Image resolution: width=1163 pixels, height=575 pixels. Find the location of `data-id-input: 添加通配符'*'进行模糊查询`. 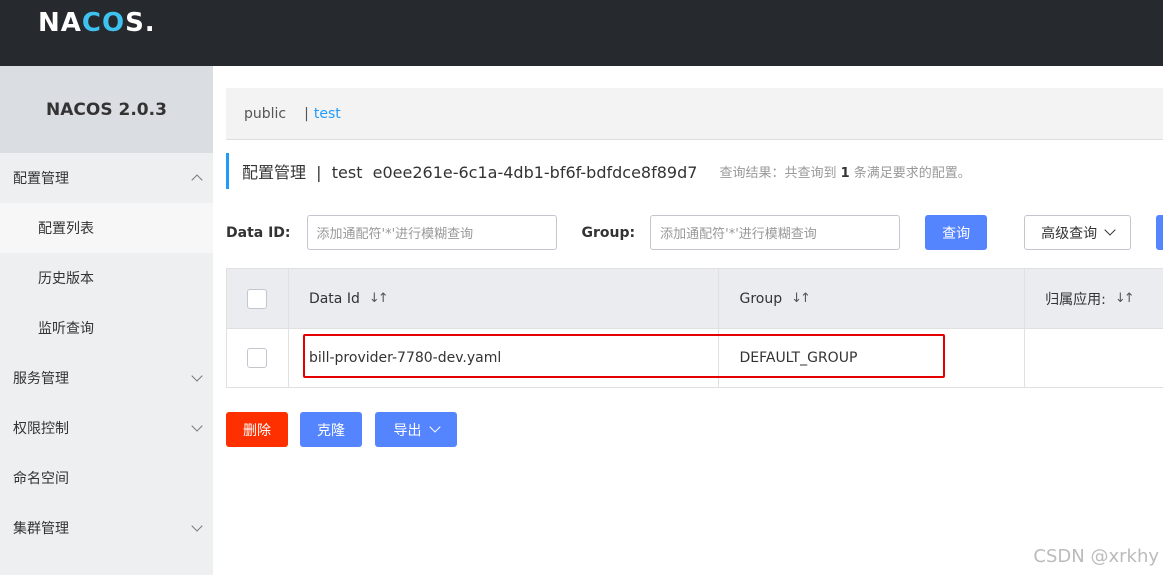

data-id-input: 添加通配符'*'进行模糊查询 is located at coordinates (431, 232).